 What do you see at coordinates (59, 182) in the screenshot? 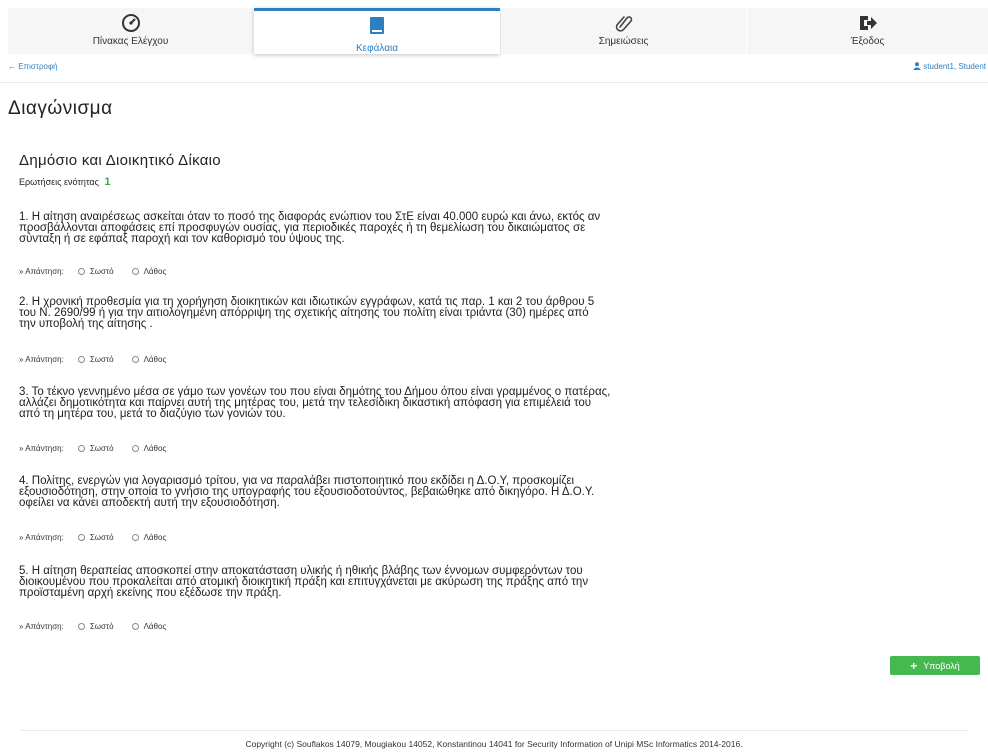
I see `count-label: Ερωτήσεις ενότητας` at bounding box center [59, 182].